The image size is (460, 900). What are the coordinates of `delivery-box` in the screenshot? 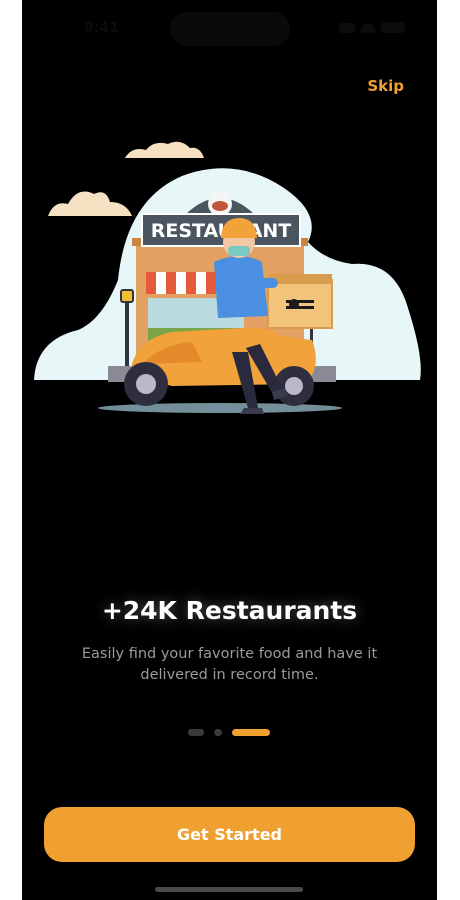 It's located at (300, 304).